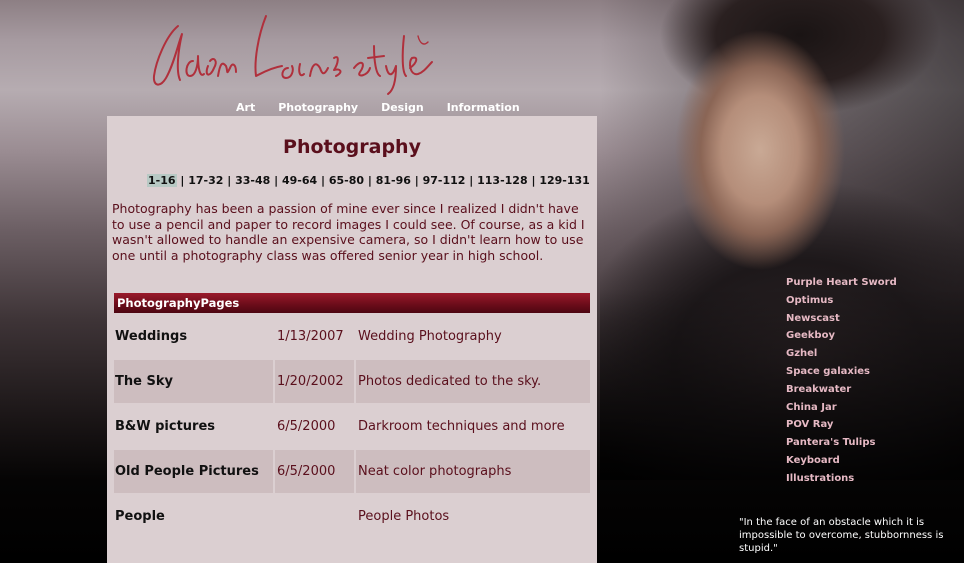 This screenshot has width=964, height=563. Describe the element at coordinates (841, 461) in the screenshot. I see `side-link: Keyboard` at that location.